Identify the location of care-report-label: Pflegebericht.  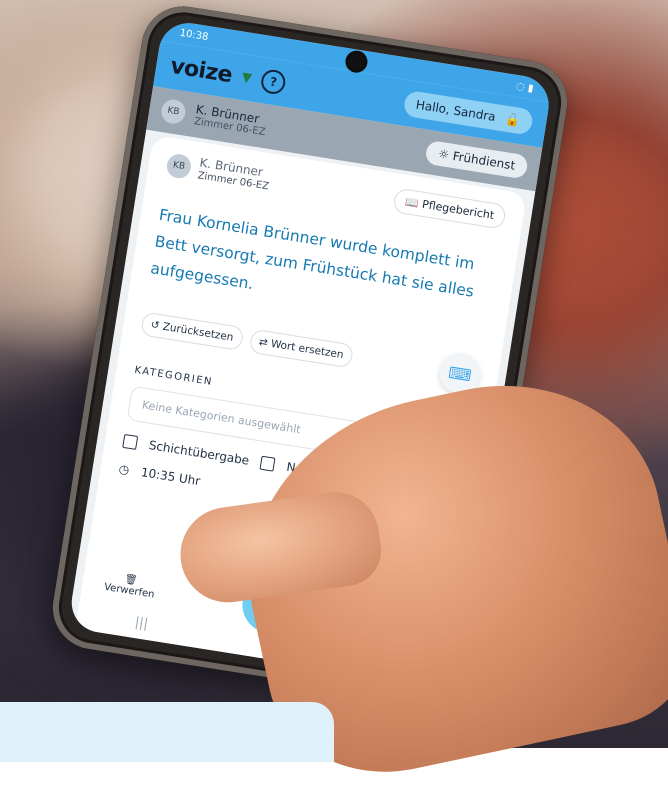
(458, 209).